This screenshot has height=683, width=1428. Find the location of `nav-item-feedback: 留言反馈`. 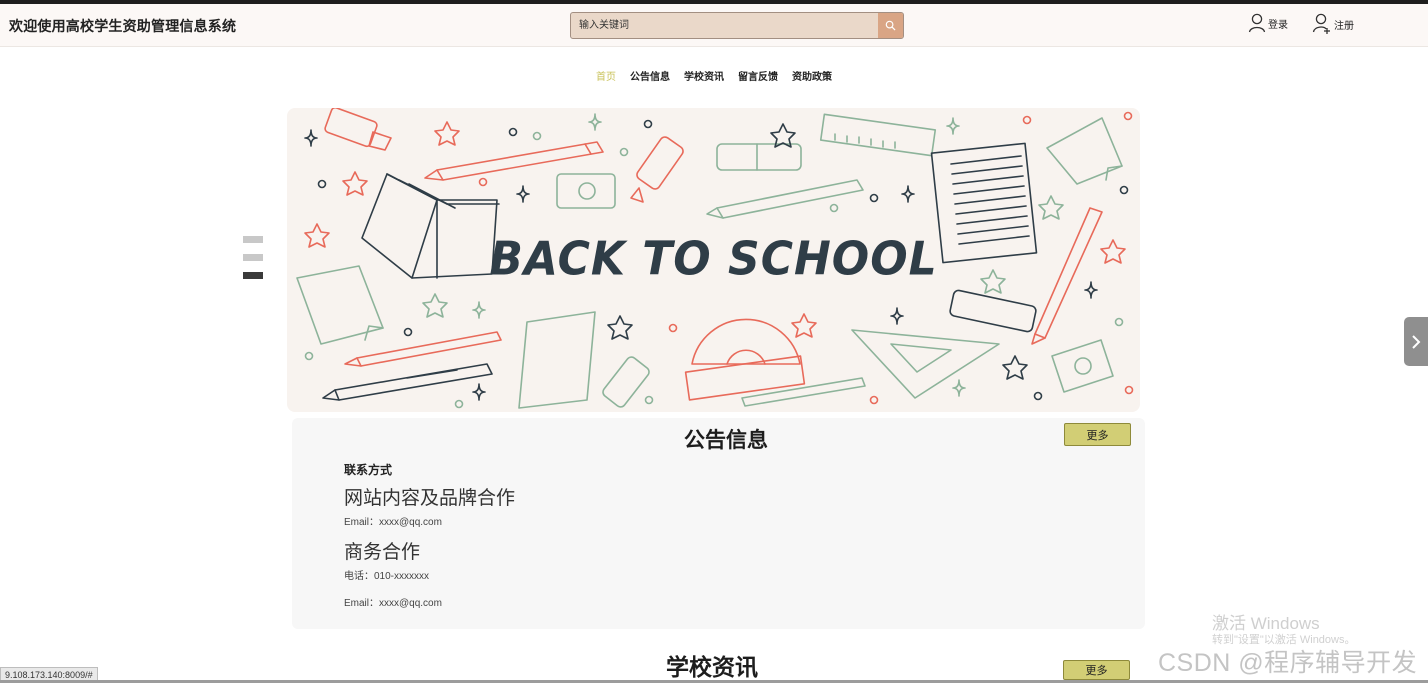

nav-item-feedback: 留言反馈 is located at coordinates (758, 75).